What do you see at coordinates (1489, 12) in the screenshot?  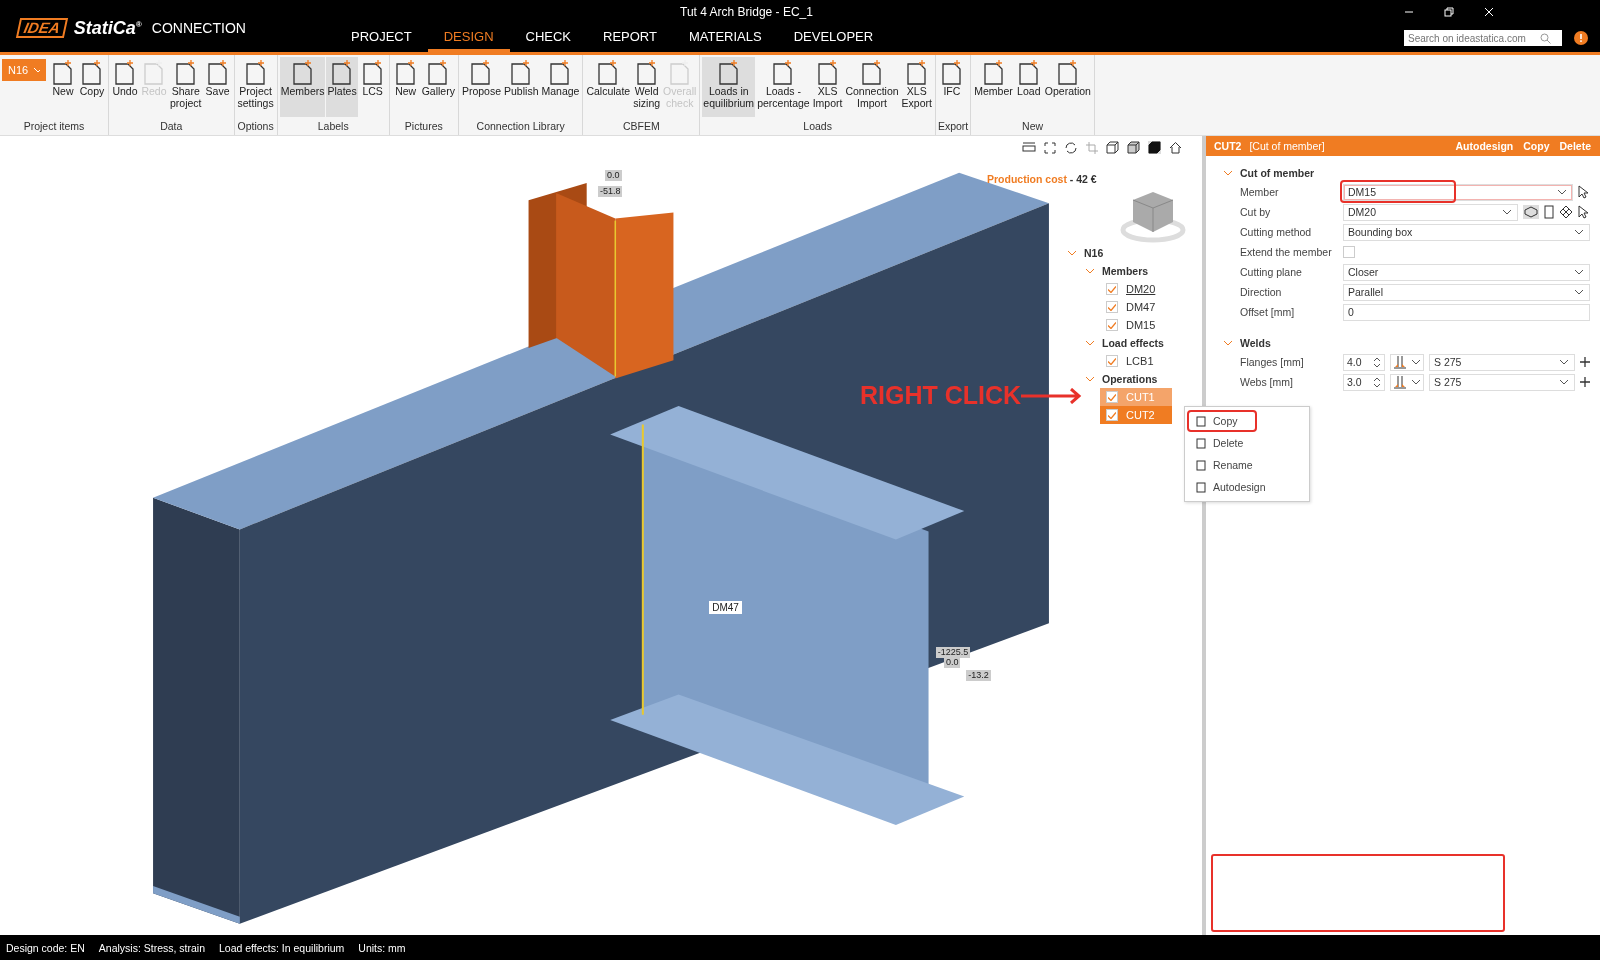 I see `close-icon` at bounding box center [1489, 12].